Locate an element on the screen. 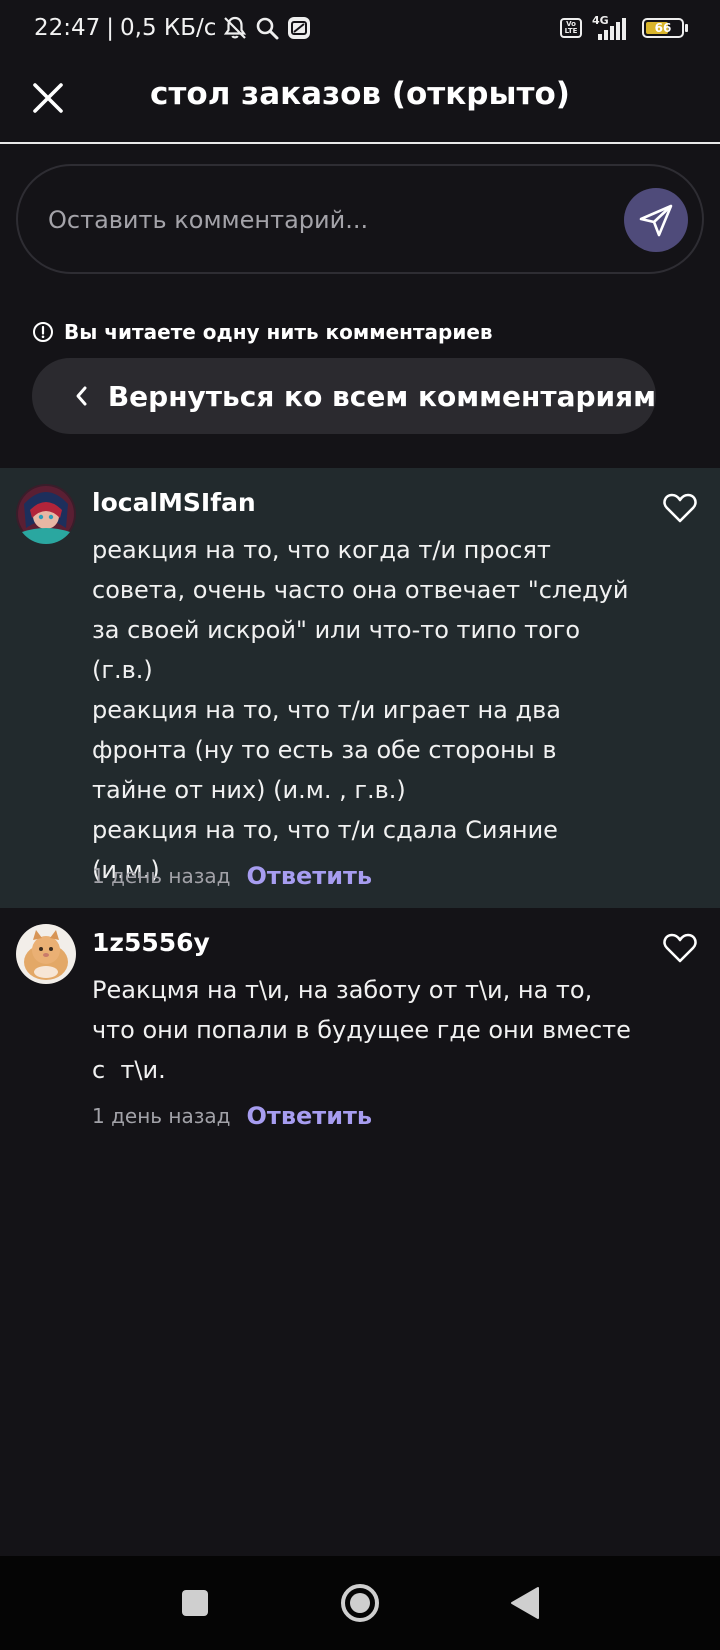 This screenshot has height=1650, width=720. page-title: стол заказов (открыто) is located at coordinates (360, 94).